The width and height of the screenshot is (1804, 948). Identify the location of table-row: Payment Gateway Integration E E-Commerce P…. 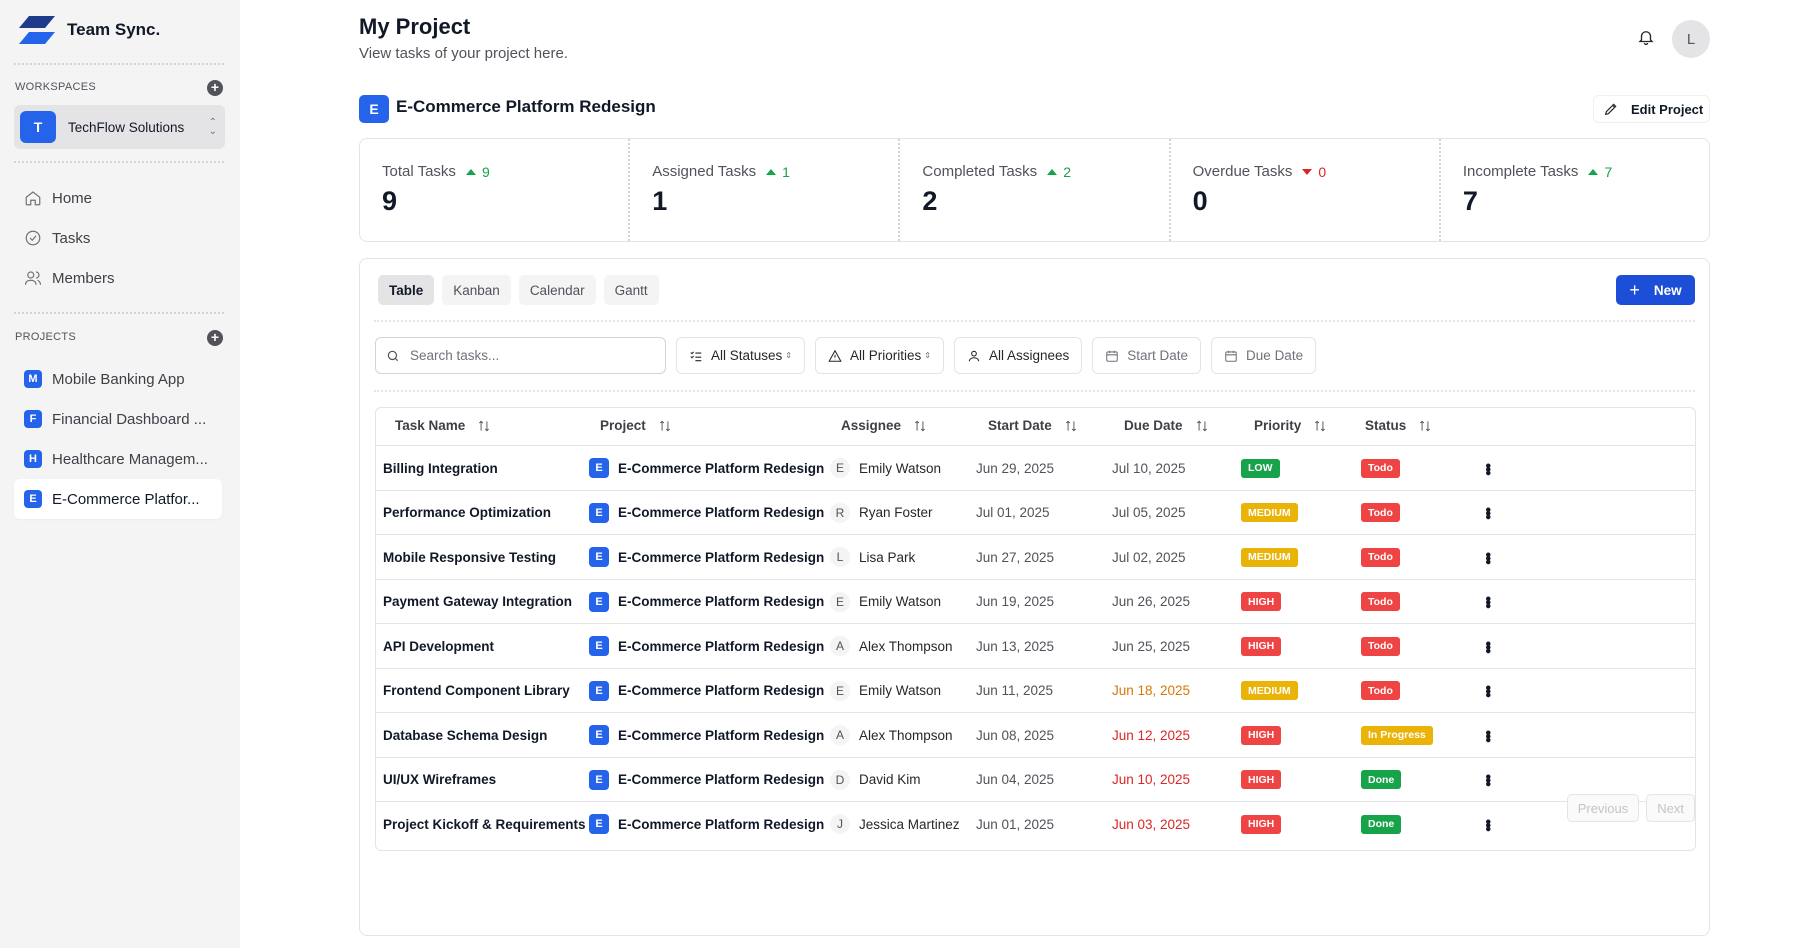
(1035, 602).